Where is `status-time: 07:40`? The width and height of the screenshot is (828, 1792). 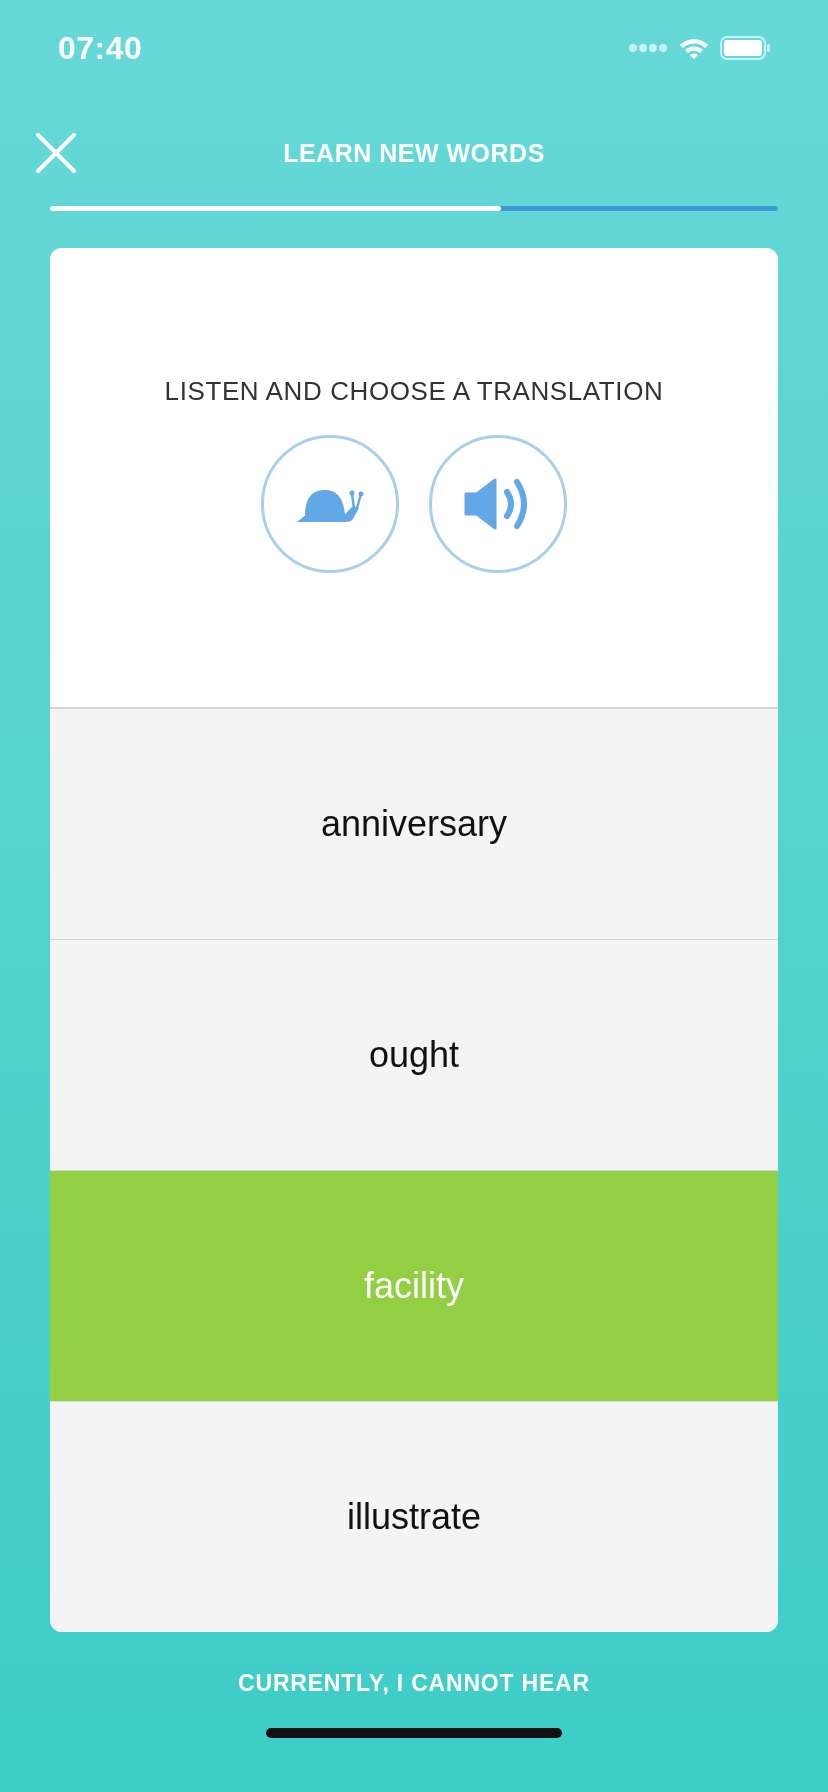 status-time: 07:40 is located at coordinates (100, 48).